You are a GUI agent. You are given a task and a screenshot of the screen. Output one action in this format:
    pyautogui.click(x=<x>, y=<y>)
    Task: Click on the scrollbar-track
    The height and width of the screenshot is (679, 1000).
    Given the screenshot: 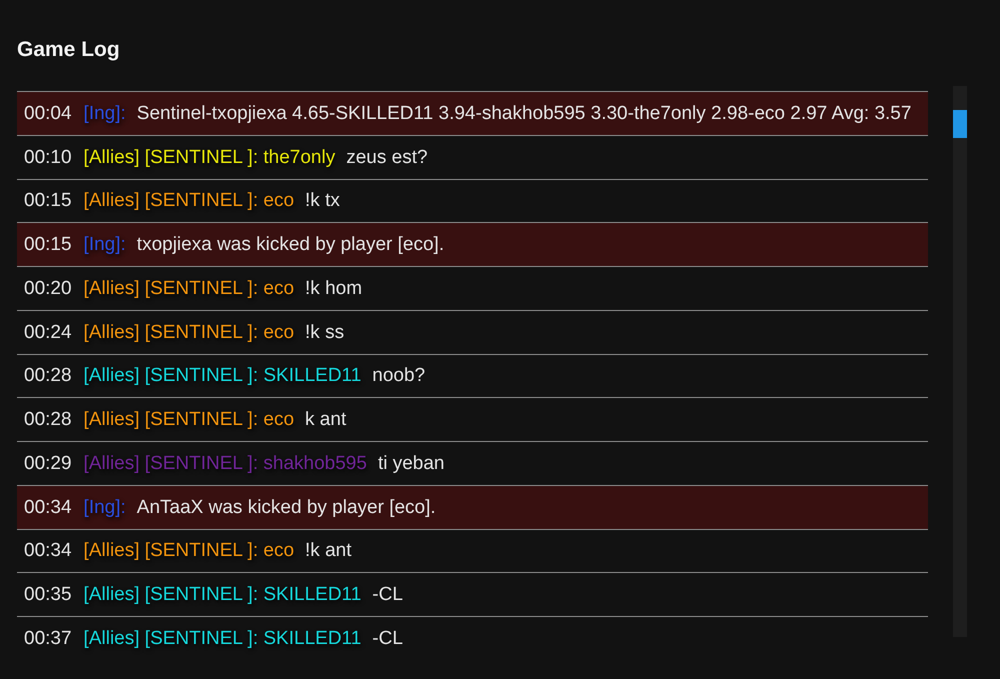 What is the action you would take?
    pyautogui.click(x=960, y=361)
    